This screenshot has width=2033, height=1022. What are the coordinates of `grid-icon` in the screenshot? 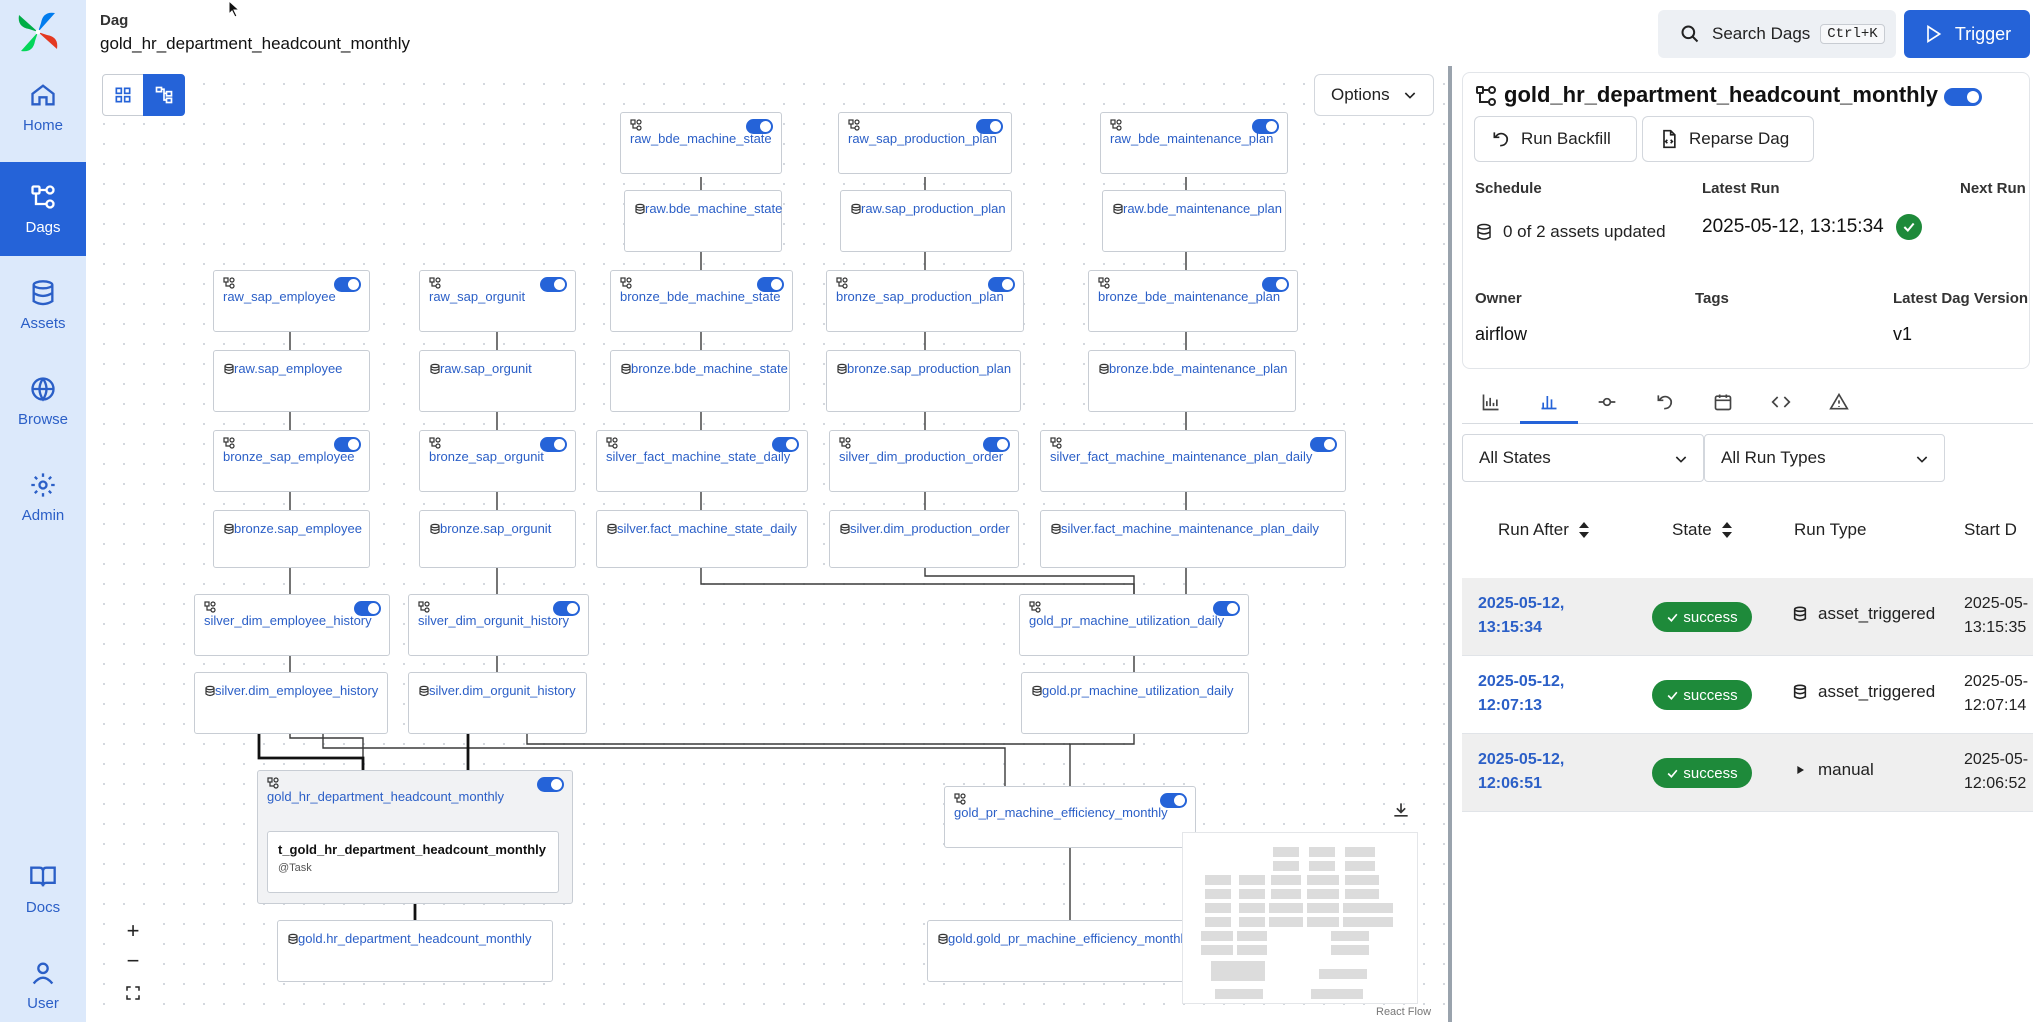 It's located at (123, 95).